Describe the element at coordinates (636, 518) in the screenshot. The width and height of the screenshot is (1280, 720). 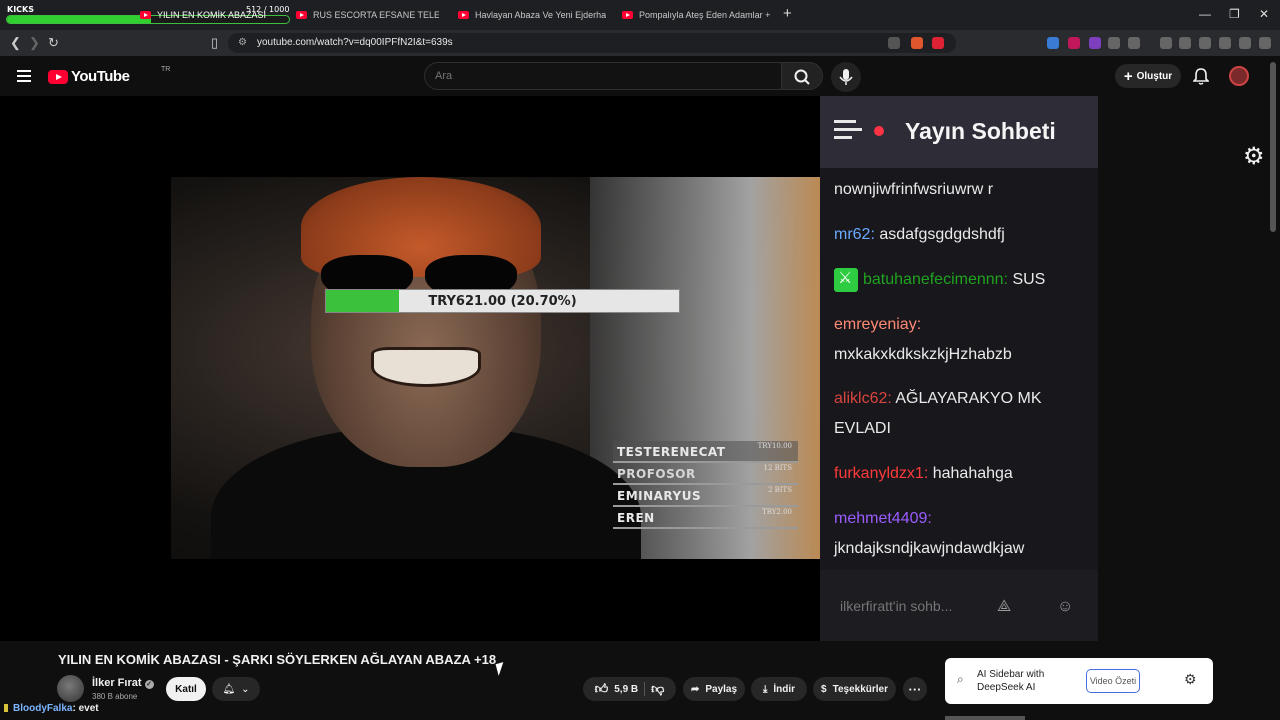
I see `donor-name: EREN` at that location.